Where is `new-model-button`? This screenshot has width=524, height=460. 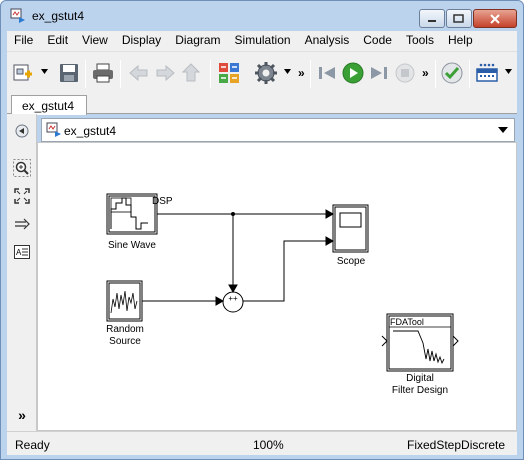 new-model-button is located at coordinates (23, 73).